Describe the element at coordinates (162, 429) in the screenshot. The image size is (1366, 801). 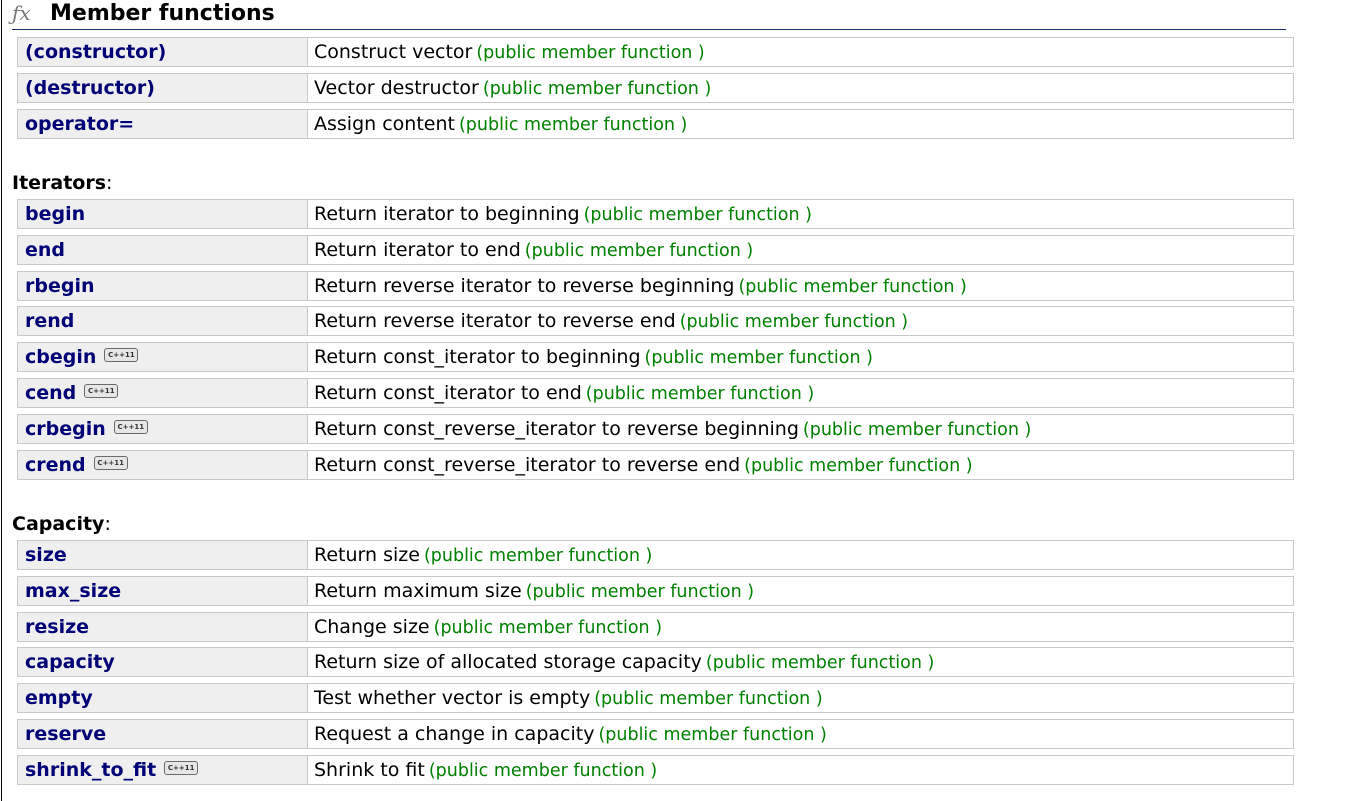
I see `member-name-cell: crbegin C++11` at that location.